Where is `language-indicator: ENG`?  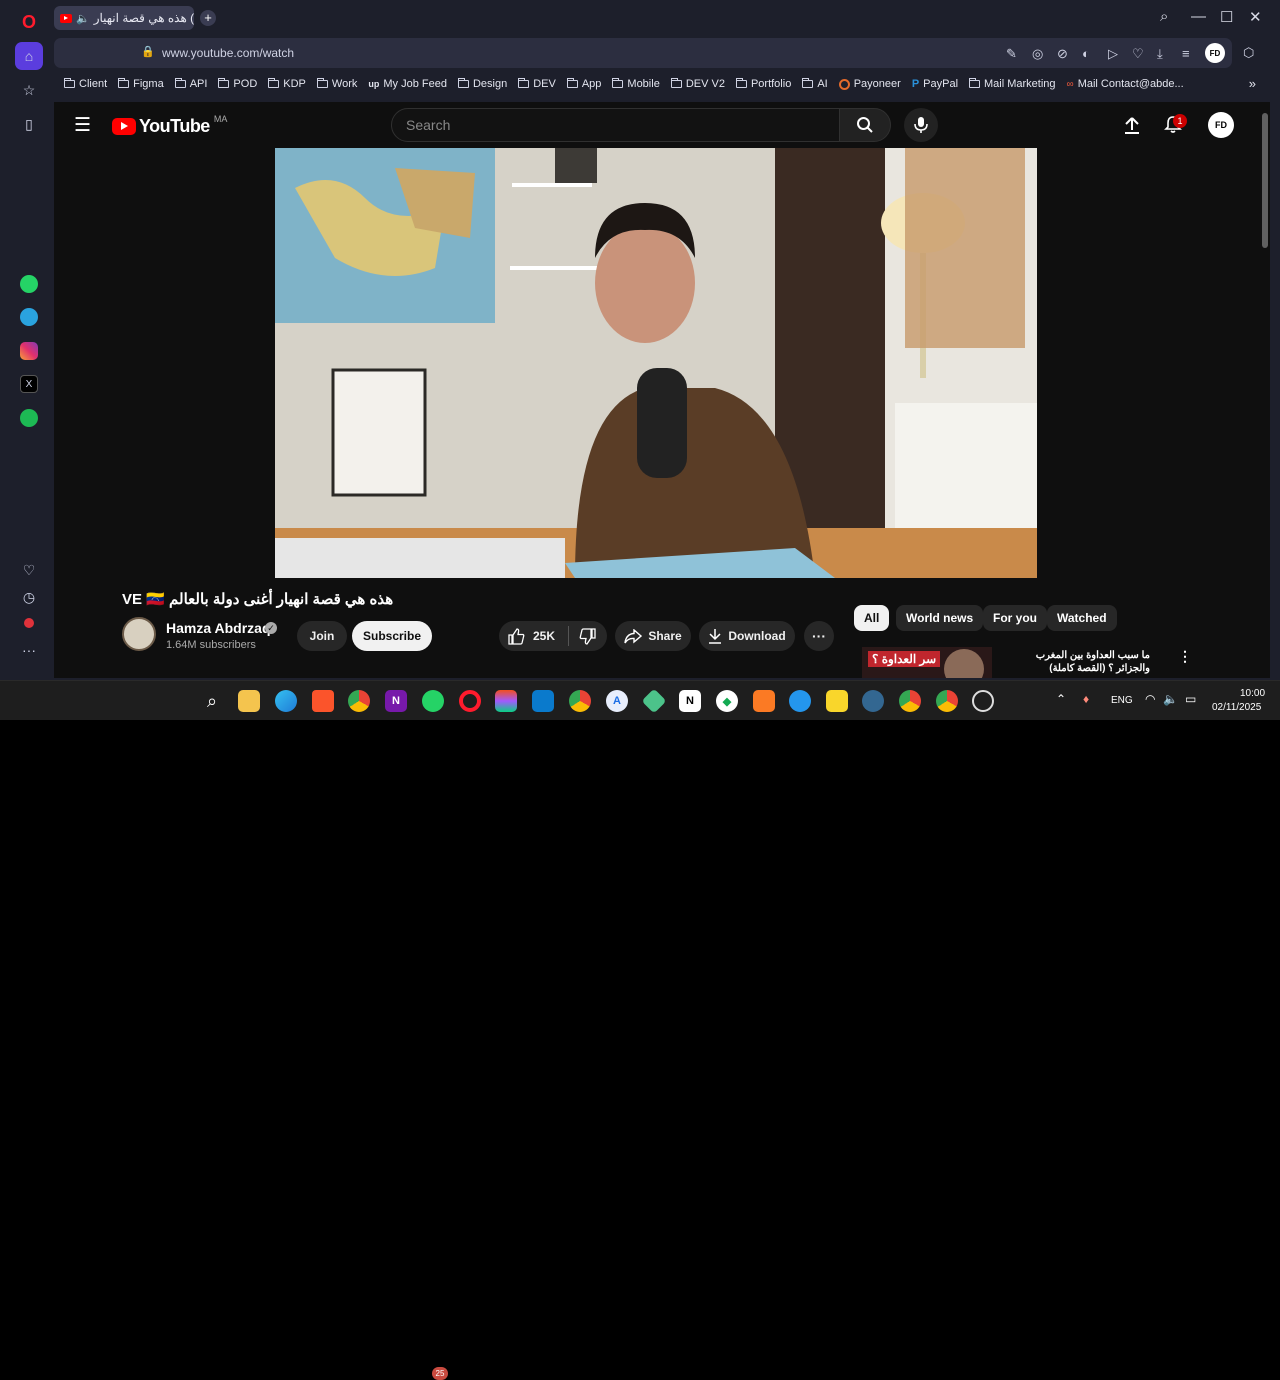
language-indicator: ENG is located at coordinates (1122, 700).